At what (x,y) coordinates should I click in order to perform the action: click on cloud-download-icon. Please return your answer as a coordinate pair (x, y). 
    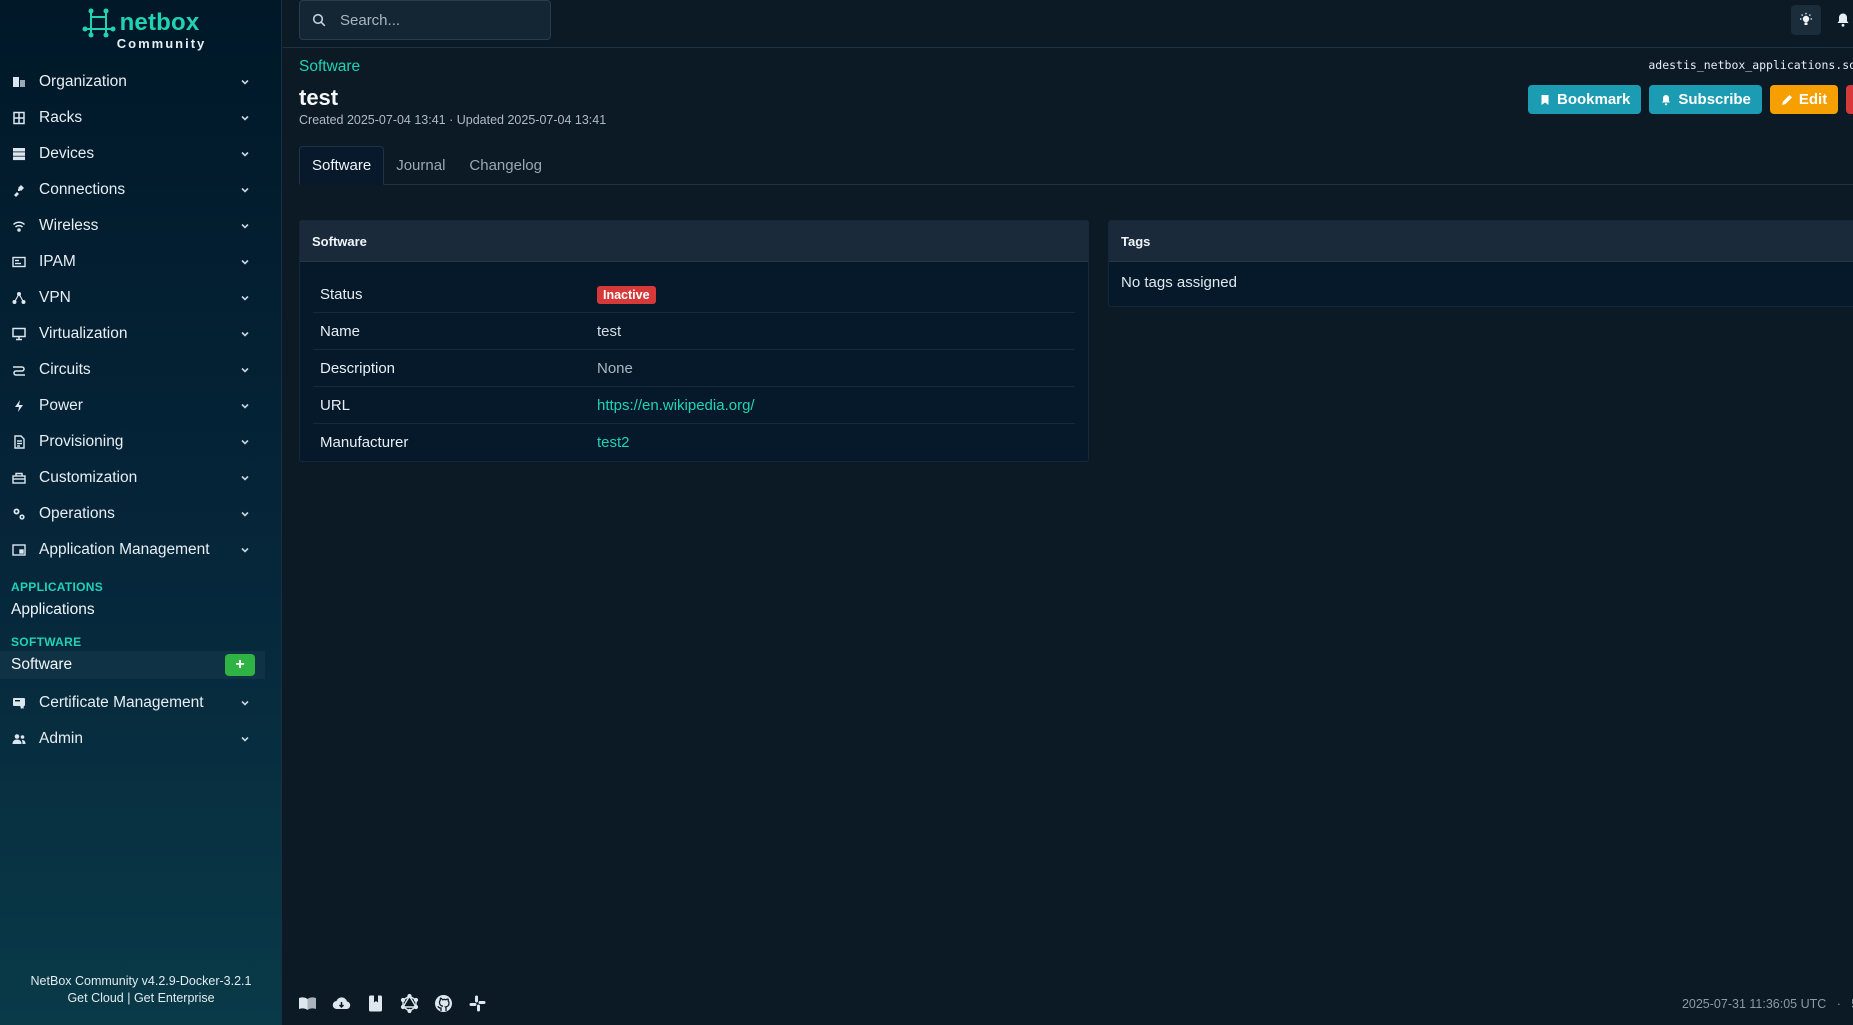
    Looking at the image, I should click on (341, 1003).